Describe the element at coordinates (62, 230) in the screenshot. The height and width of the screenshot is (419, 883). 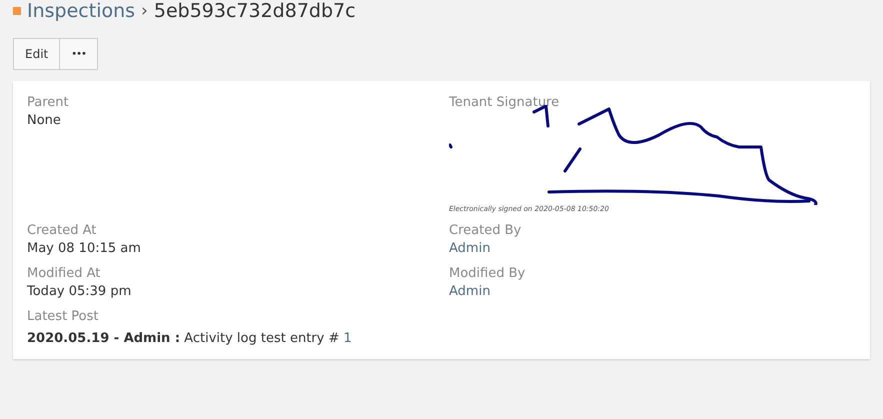
I see `field-label: Created At` at that location.